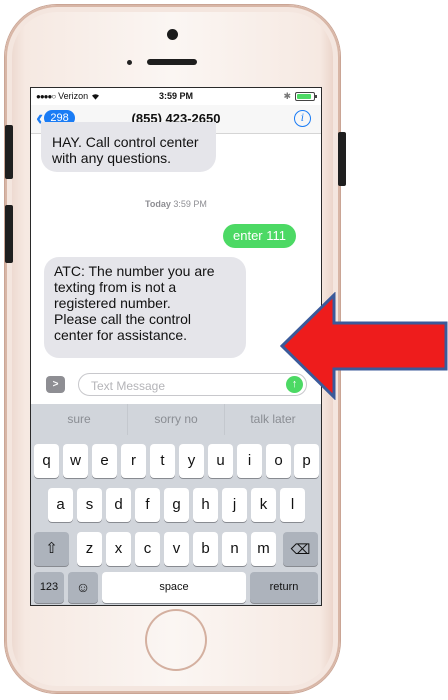 This screenshot has height=700, width=448. I want to click on message-timestamp: Today 3:59 PM, so click(176, 204).